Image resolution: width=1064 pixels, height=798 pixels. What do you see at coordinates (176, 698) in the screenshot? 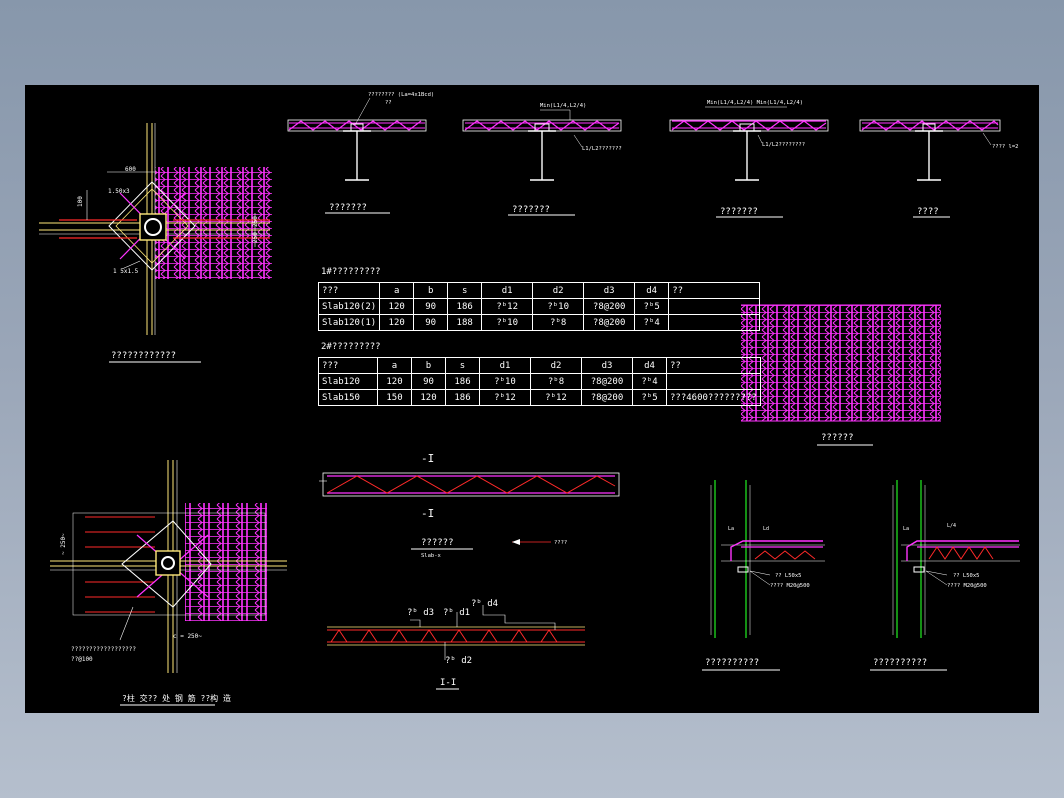
I see `plan2-title: ?柱 交?? 处 钢 筋 ??构 造` at bounding box center [176, 698].